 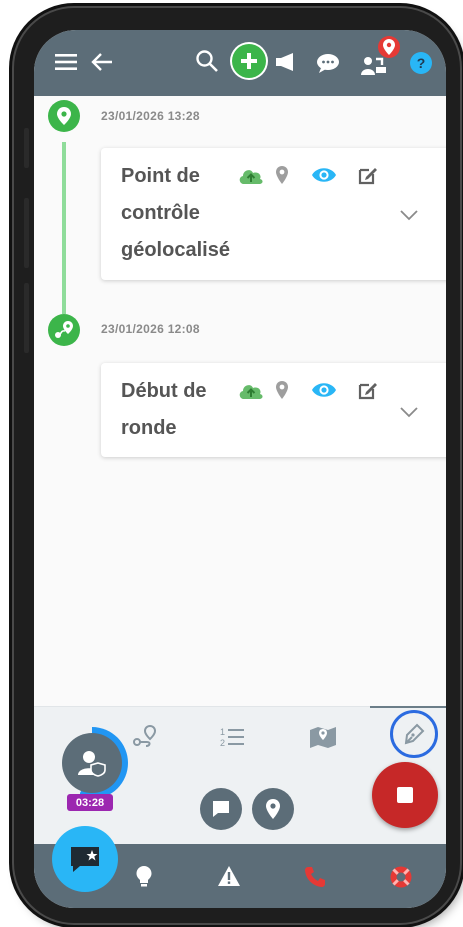 I want to click on add-icon, so click(x=249, y=61).